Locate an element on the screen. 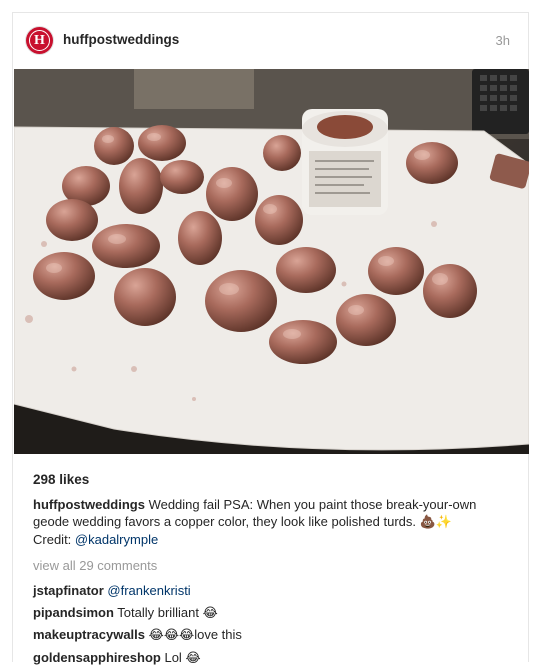 The image size is (547, 669). caption-username: huffpostweddings is located at coordinates (89, 504).